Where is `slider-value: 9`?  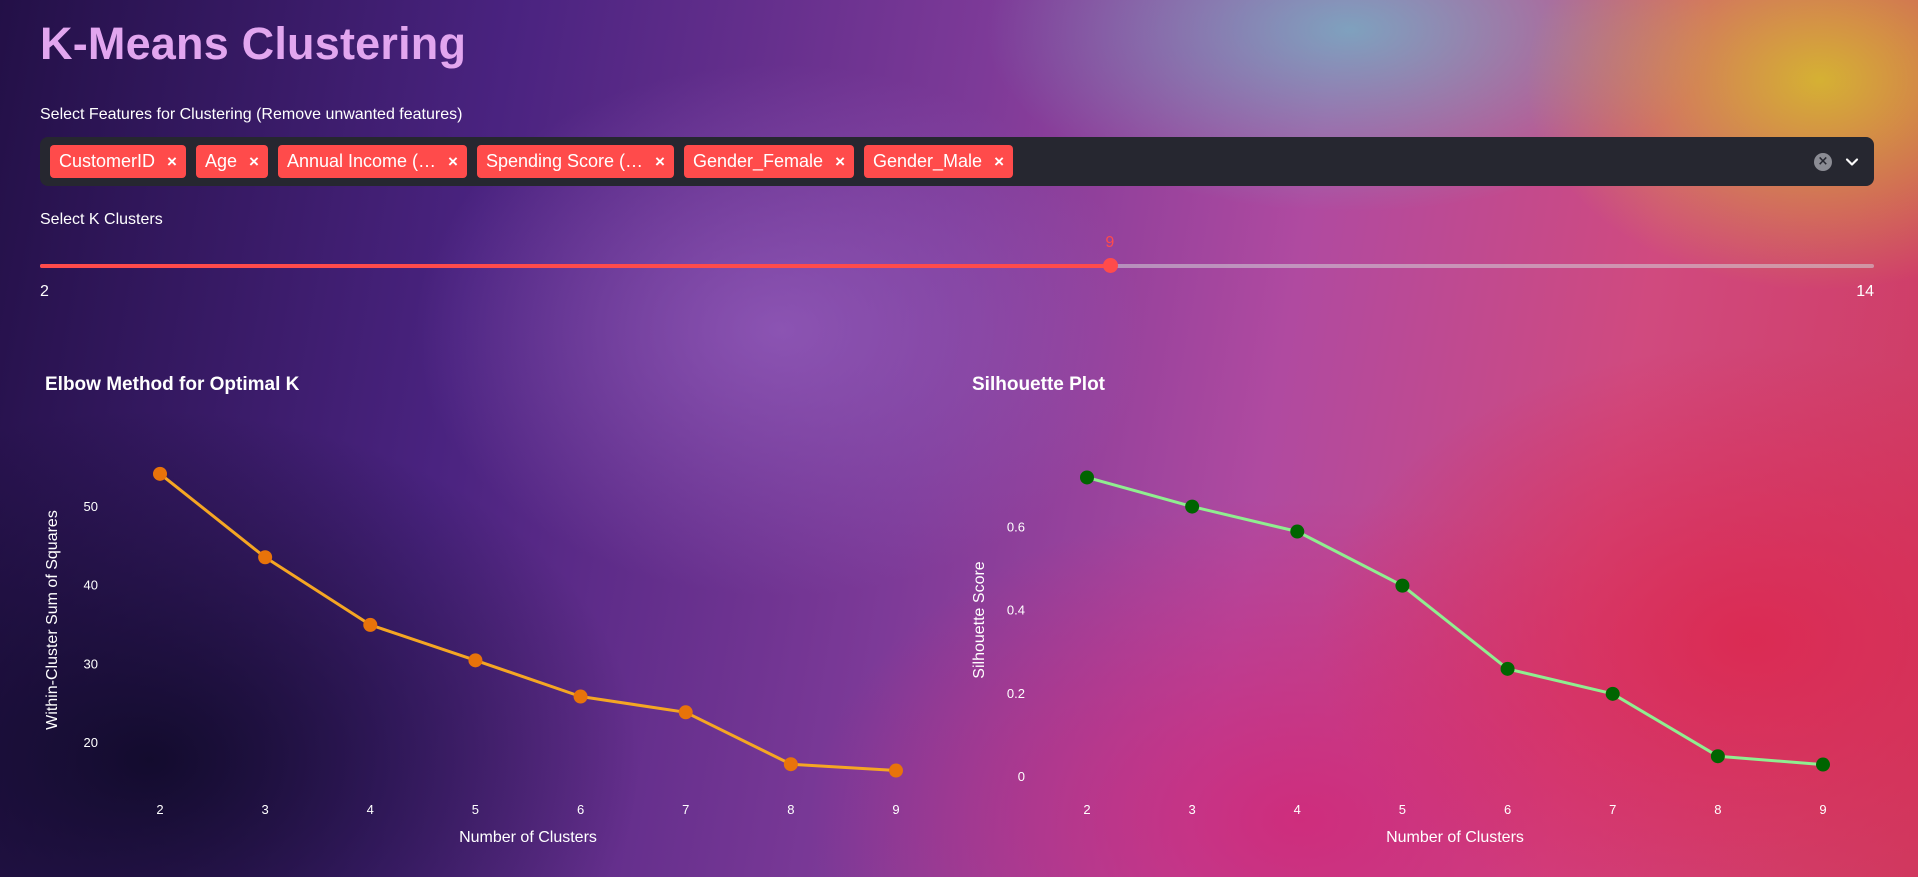
slider-value: 9 is located at coordinates (1110, 242).